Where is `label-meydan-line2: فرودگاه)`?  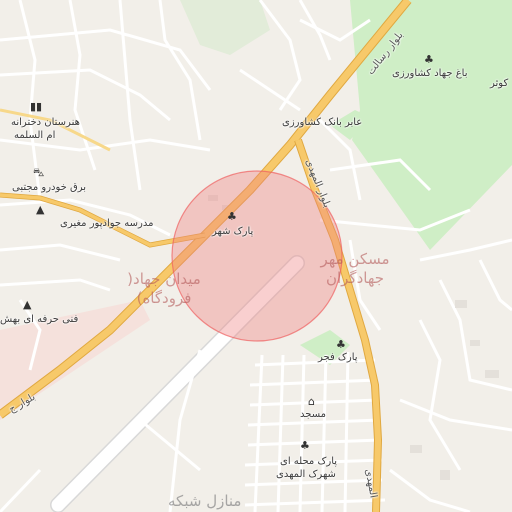
label-meydan-line2: فرودگاه) is located at coordinates (164, 298).